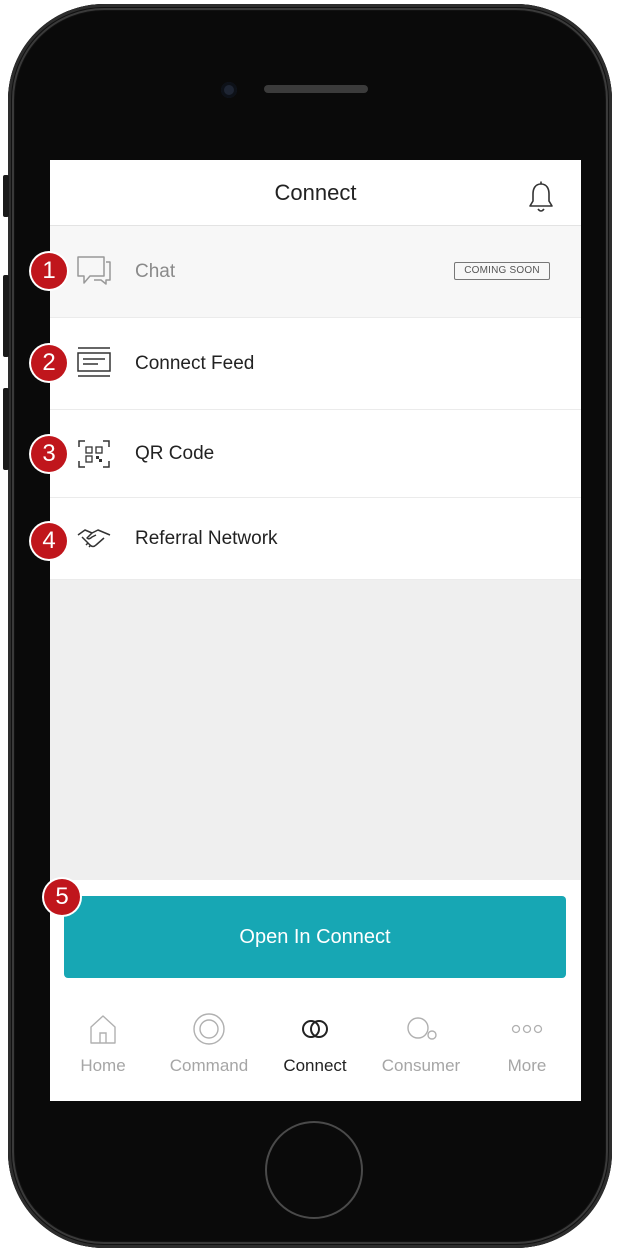 The width and height of the screenshot is (619, 1253). I want to click on home-icon, so click(103, 1029).